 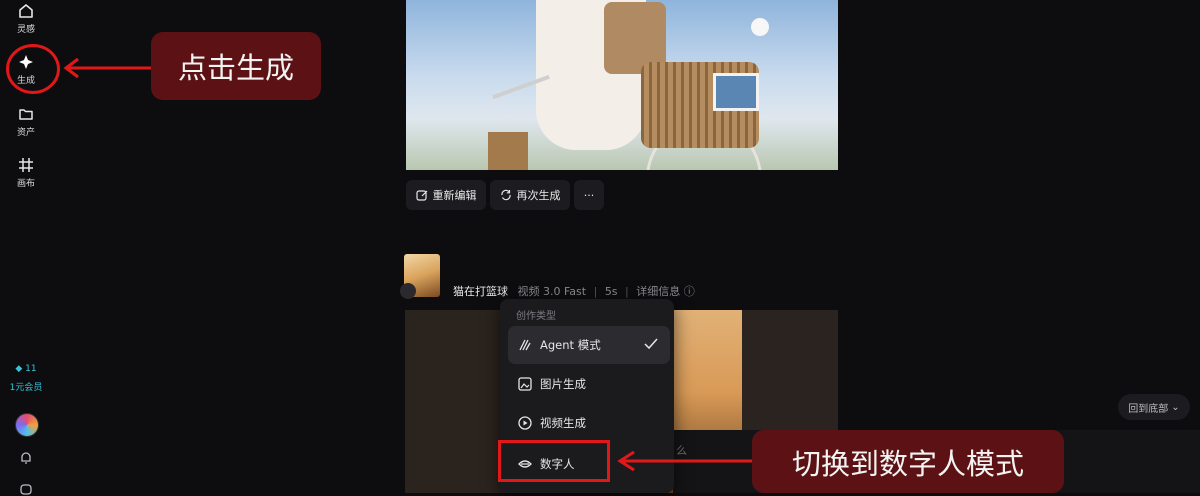 What do you see at coordinates (760, 27) in the screenshot?
I see `dandelion-shape` at bounding box center [760, 27].